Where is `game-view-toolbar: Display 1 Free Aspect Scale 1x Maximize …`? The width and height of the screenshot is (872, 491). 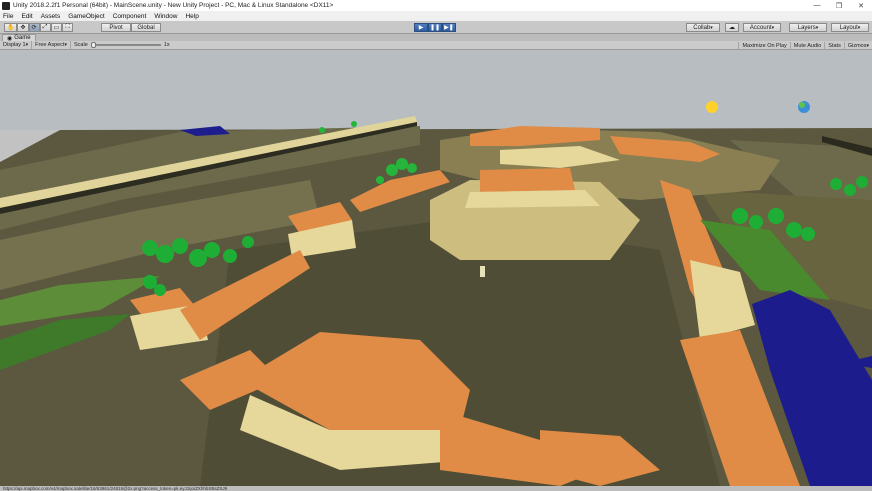 game-view-toolbar: Display 1 Free Aspect Scale 1x Maximize … is located at coordinates (436, 45).